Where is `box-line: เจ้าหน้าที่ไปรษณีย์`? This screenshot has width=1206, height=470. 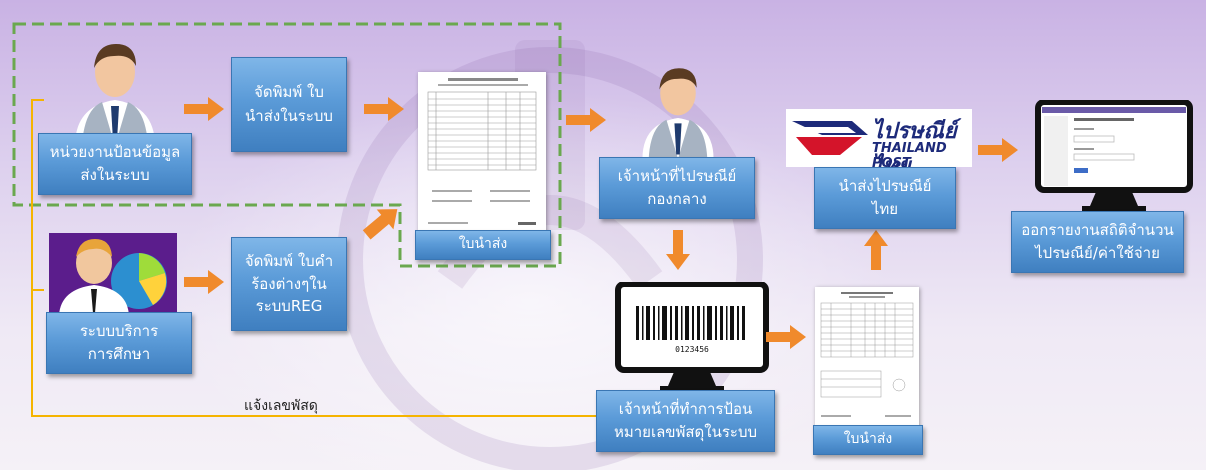 box-line: เจ้าหน้าที่ไปรษณีย์ is located at coordinates (677, 175).